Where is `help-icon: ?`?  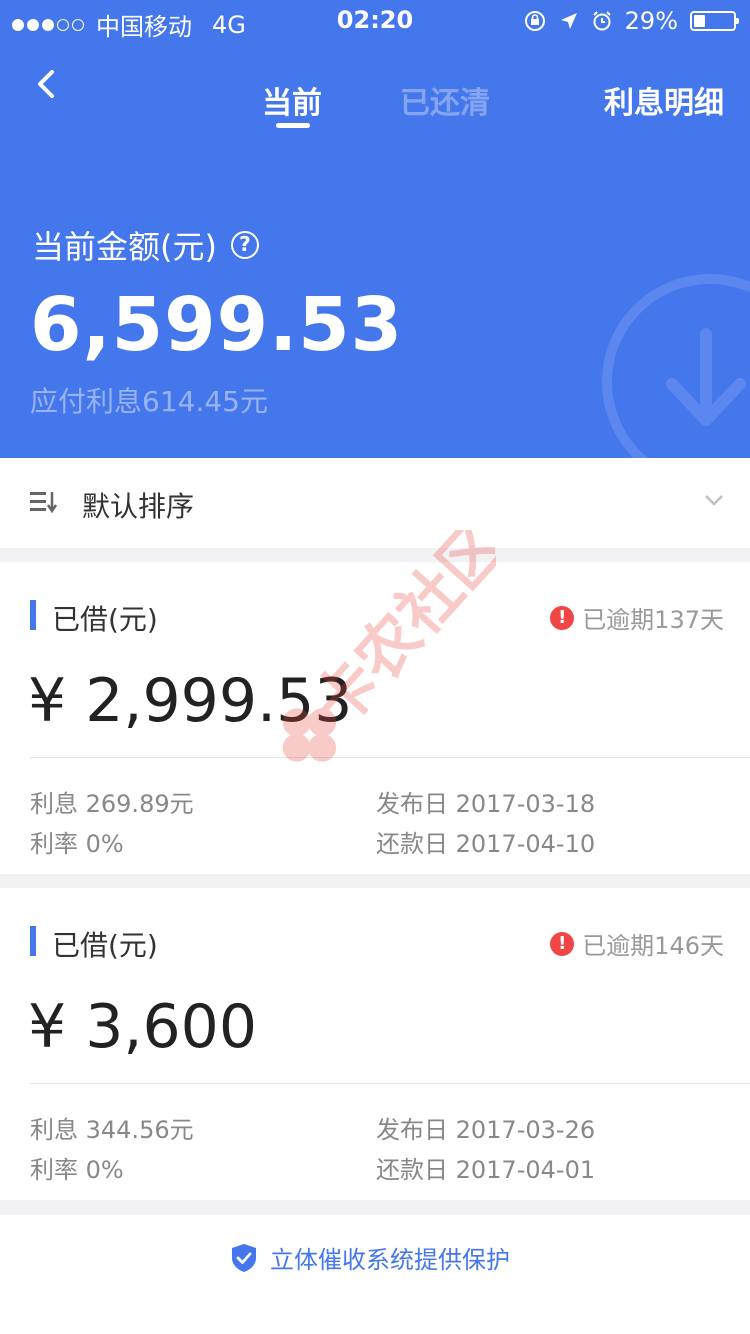 help-icon: ? is located at coordinates (244, 245).